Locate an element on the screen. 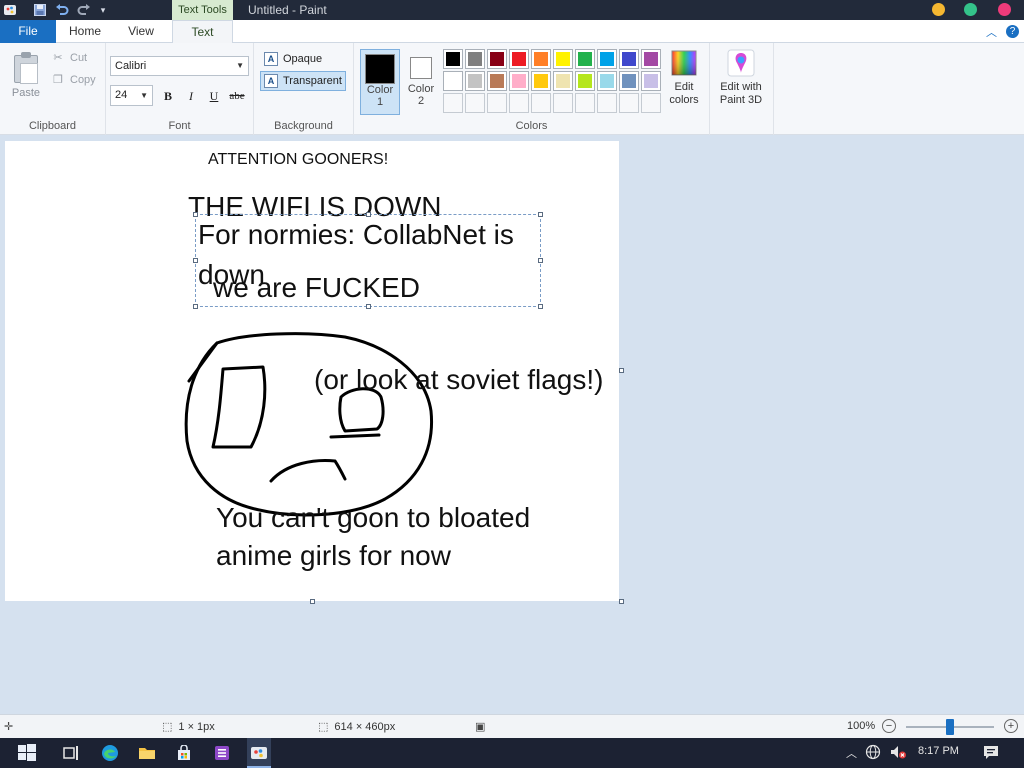  tab-file: File is located at coordinates (28, 31).